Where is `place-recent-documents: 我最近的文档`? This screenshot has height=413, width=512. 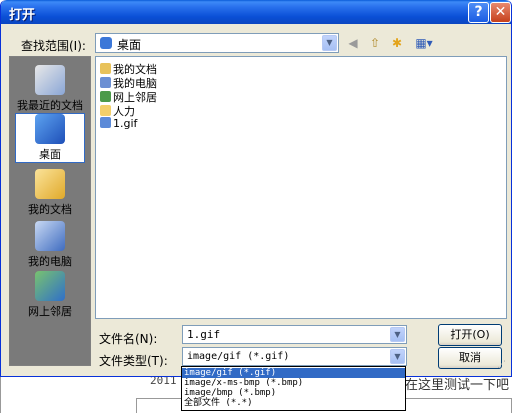 place-recent-documents: 我最近的文档 is located at coordinates (50, 89).